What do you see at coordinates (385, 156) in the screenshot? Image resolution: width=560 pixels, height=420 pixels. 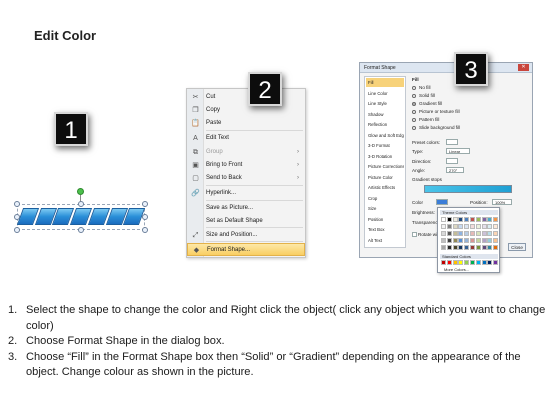 I see `nav-item: 3-D Rotation` at bounding box center [385, 156].